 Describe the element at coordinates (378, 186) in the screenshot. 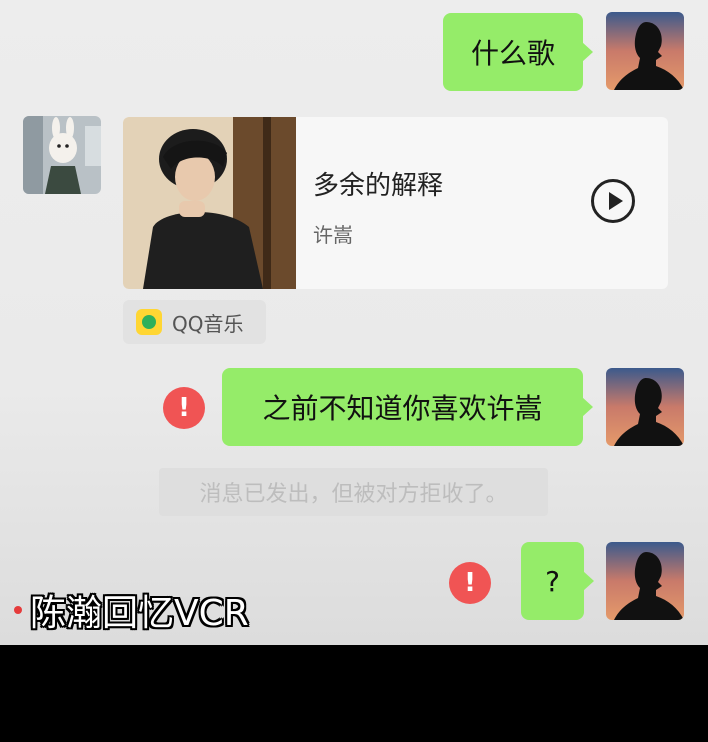

I see `song-title: 多余的解释` at that location.